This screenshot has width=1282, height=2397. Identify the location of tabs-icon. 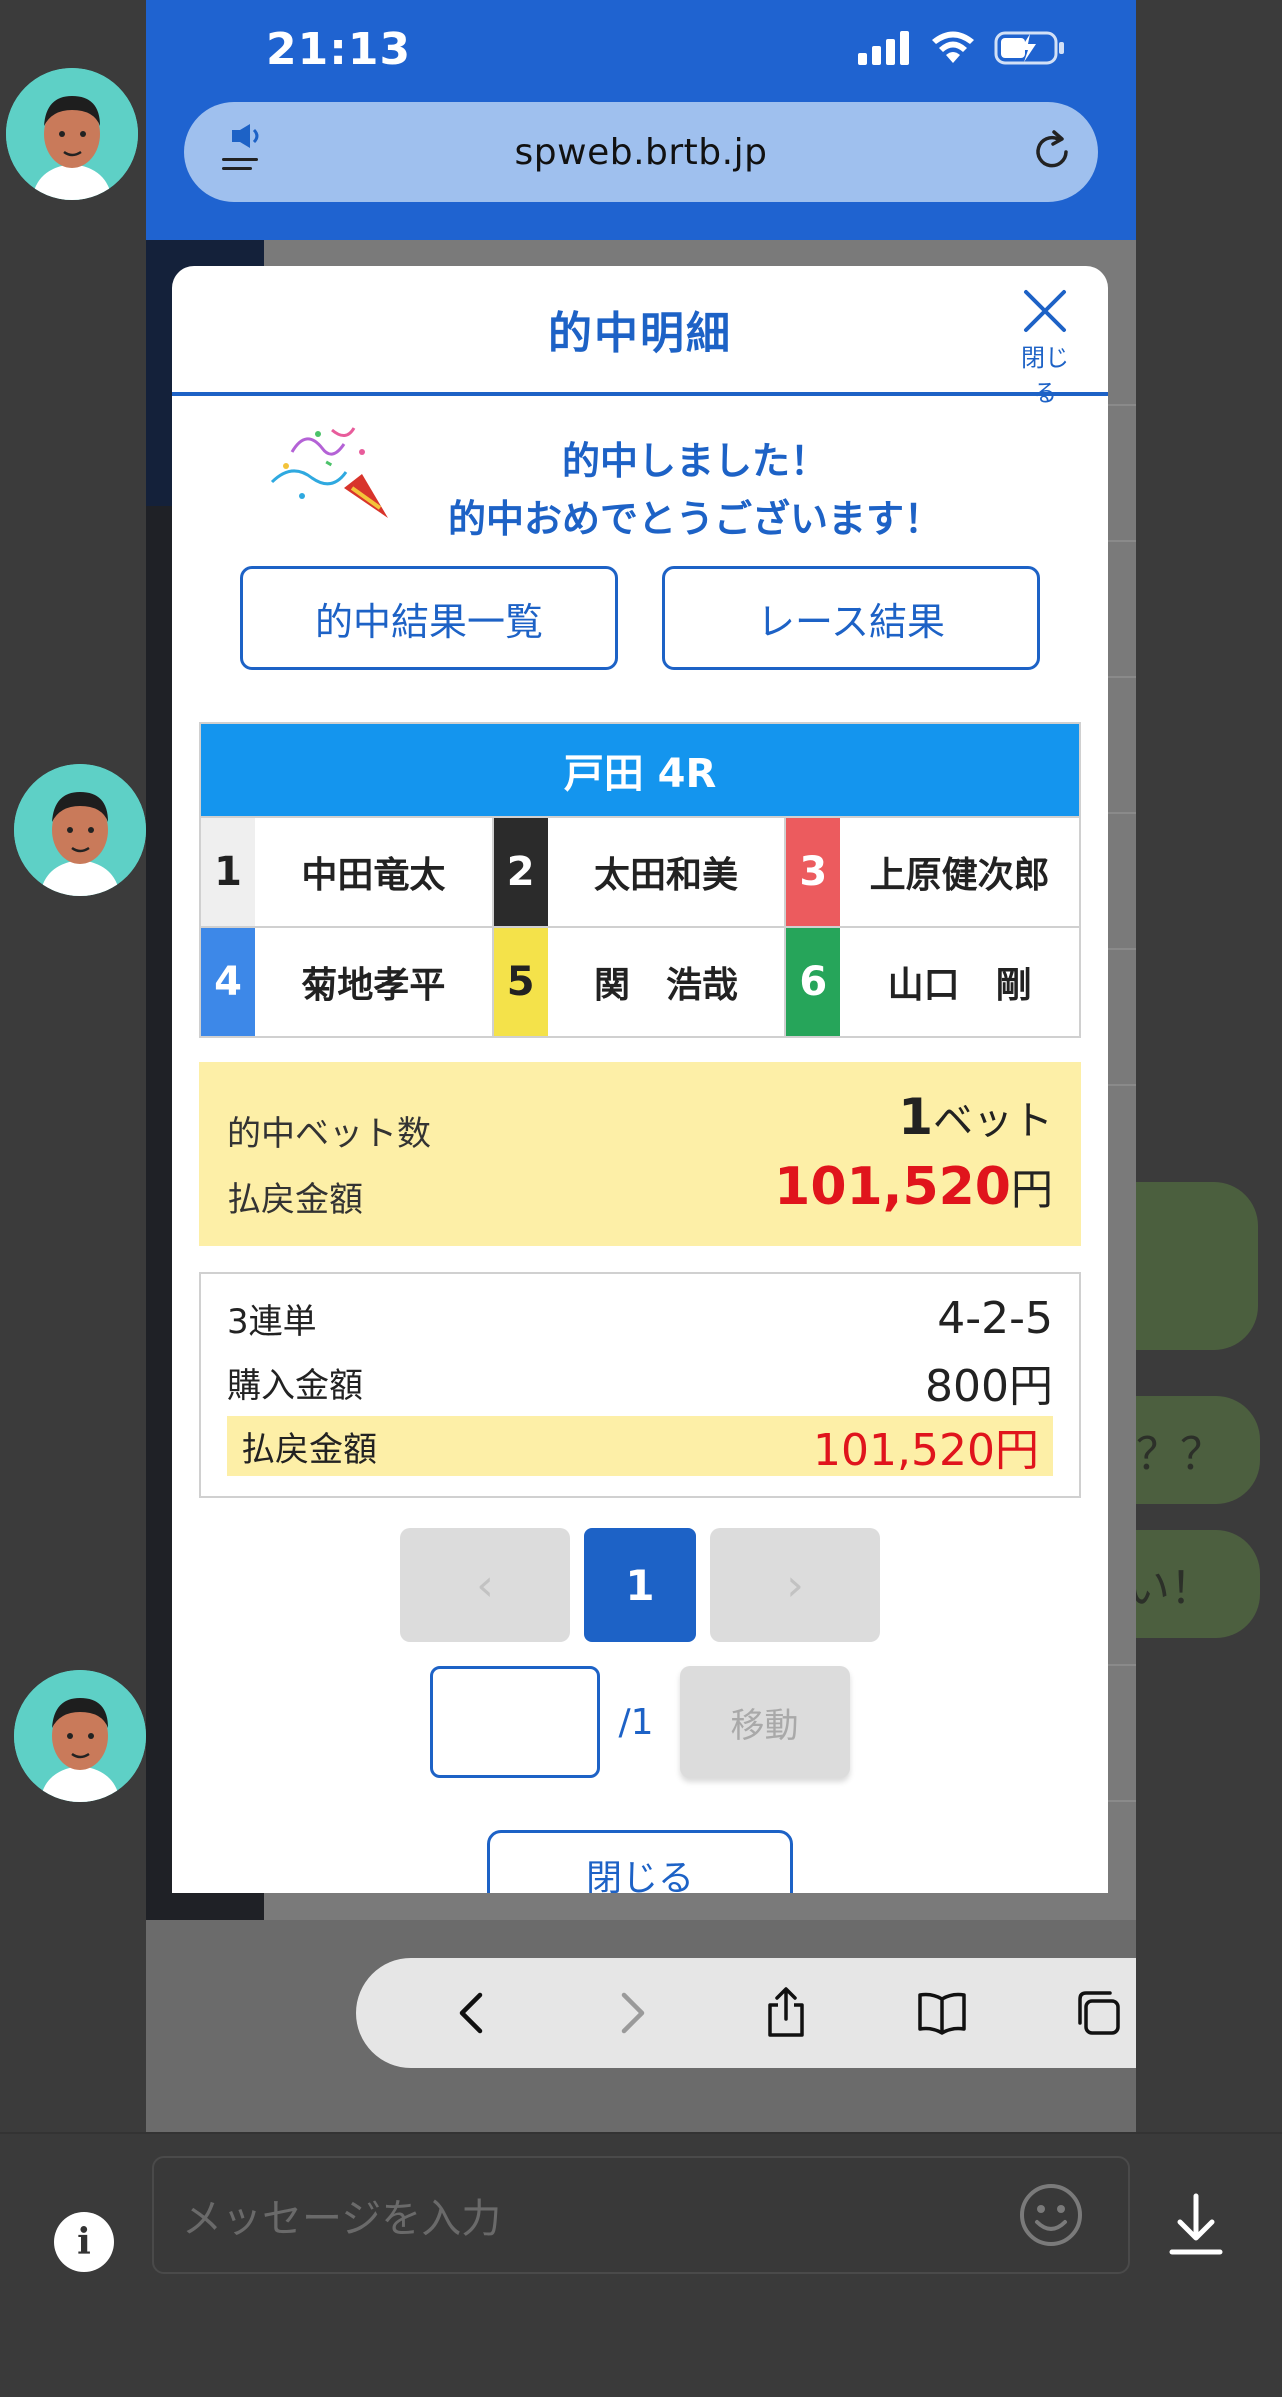
(1099, 2013).